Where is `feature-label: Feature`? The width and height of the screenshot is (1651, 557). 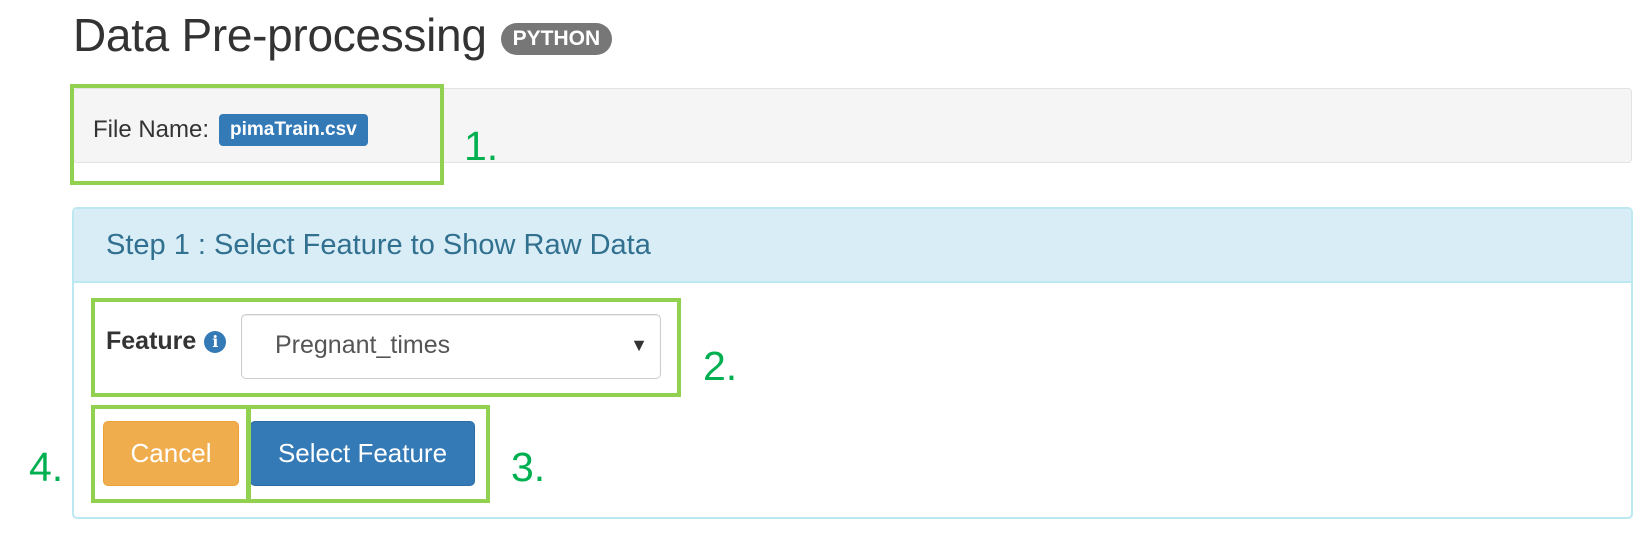
feature-label: Feature is located at coordinates (151, 341).